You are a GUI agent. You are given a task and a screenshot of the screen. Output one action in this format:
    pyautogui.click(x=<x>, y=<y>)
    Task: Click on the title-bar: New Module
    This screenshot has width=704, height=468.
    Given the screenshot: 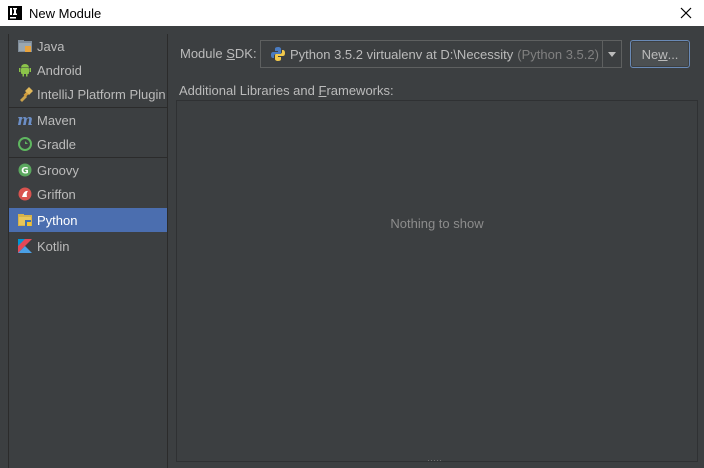 What is the action you would take?
    pyautogui.click(x=352, y=13)
    